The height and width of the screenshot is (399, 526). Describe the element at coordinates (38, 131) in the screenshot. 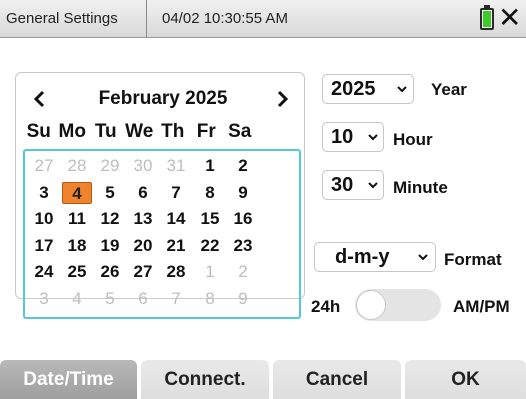

I see `weekday-label: Su` at that location.